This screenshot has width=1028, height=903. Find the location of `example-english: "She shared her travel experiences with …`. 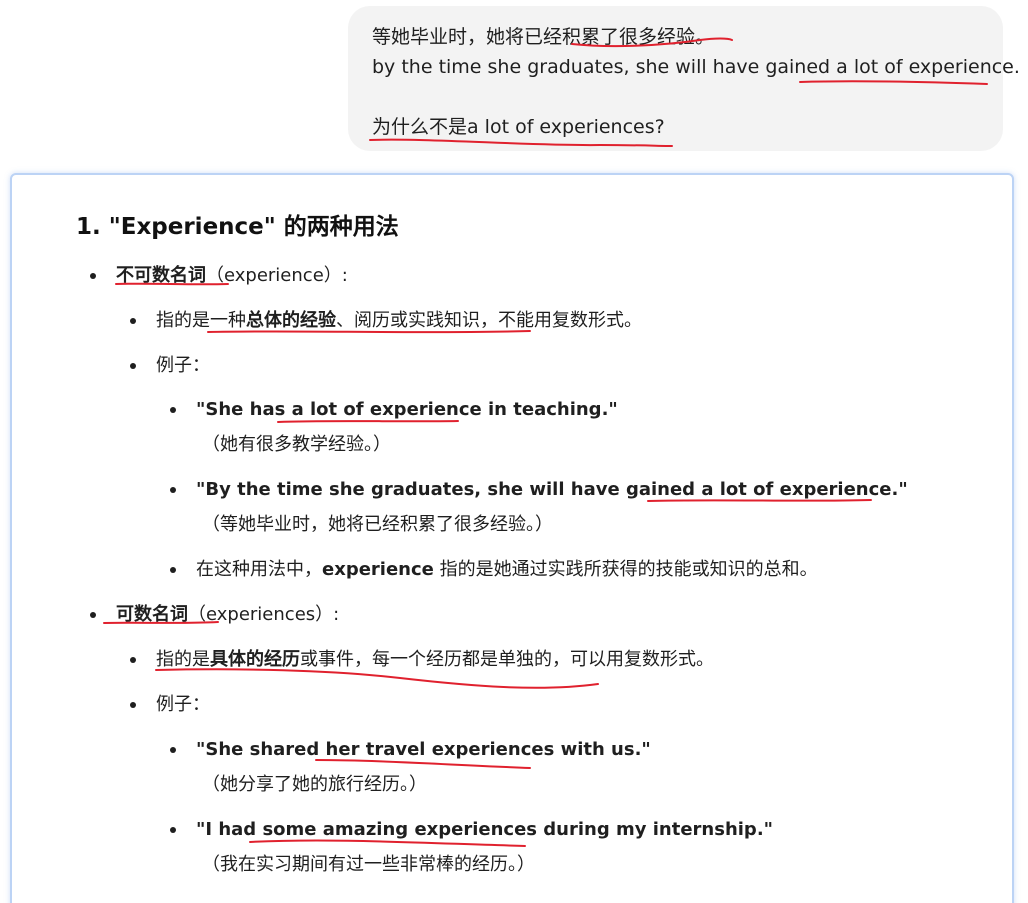

example-english: "She shared her travel experiences with … is located at coordinates (423, 749).